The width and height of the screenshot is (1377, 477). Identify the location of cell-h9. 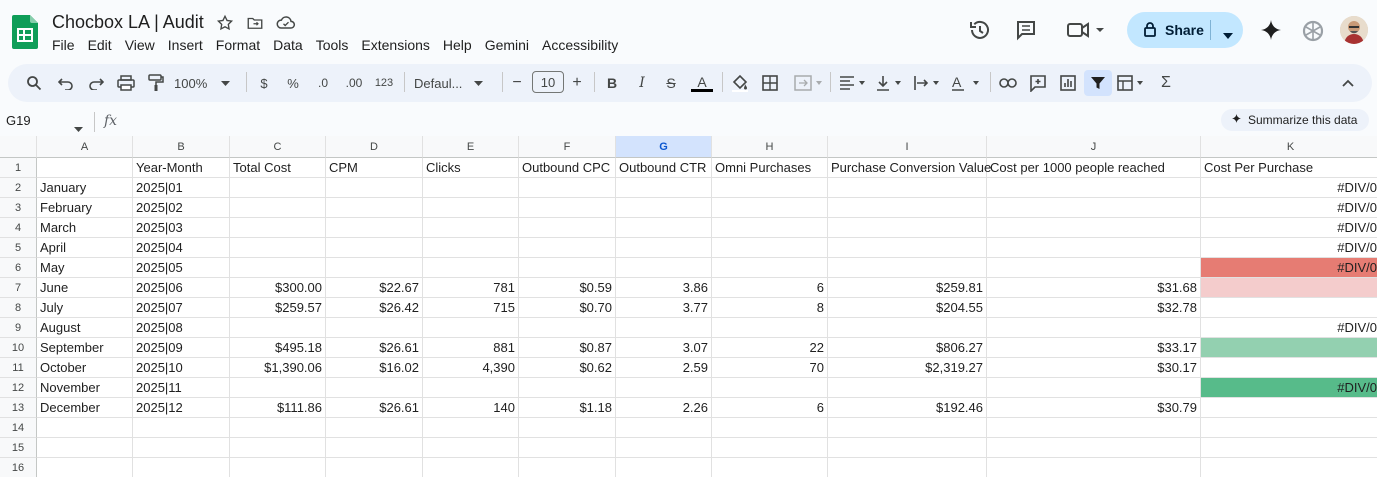
(770, 328).